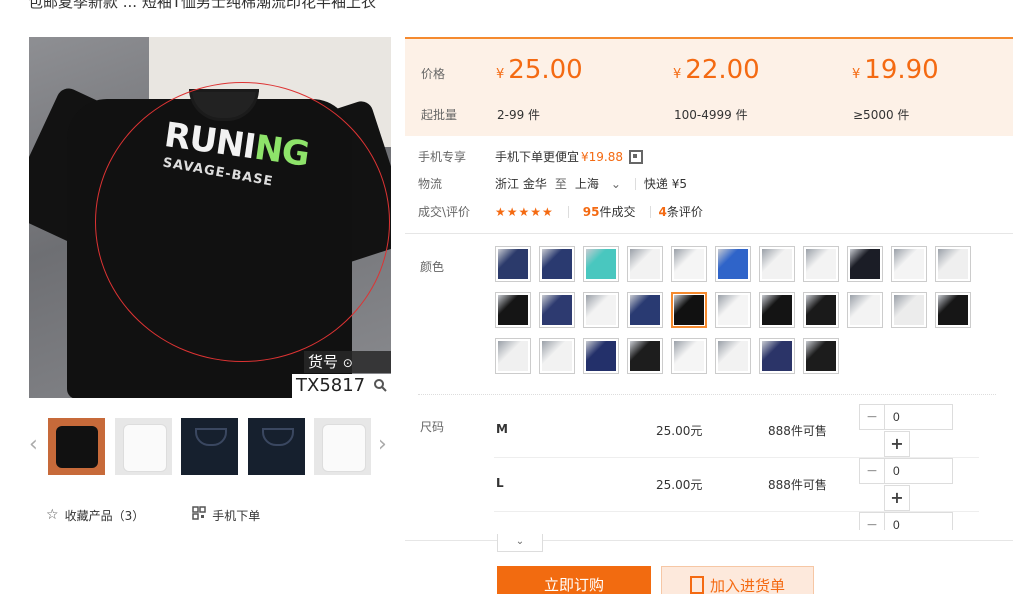 The width and height of the screenshot is (1035, 594). I want to click on tier-2-qty: 100-4999 件, so click(711, 115).